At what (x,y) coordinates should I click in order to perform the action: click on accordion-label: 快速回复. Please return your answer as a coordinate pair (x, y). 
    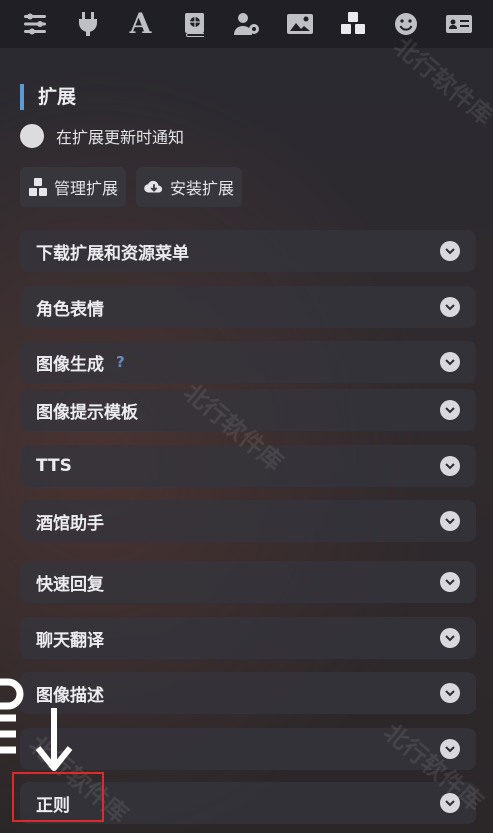
    Looking at the image, I should click on (70, 584).